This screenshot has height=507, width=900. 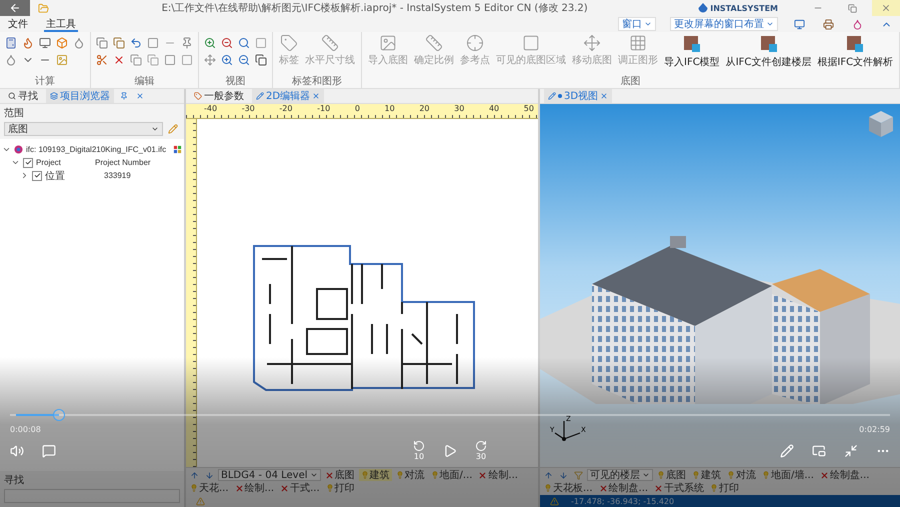 I want to click on ruler-icon, so click(x=434, y=43).